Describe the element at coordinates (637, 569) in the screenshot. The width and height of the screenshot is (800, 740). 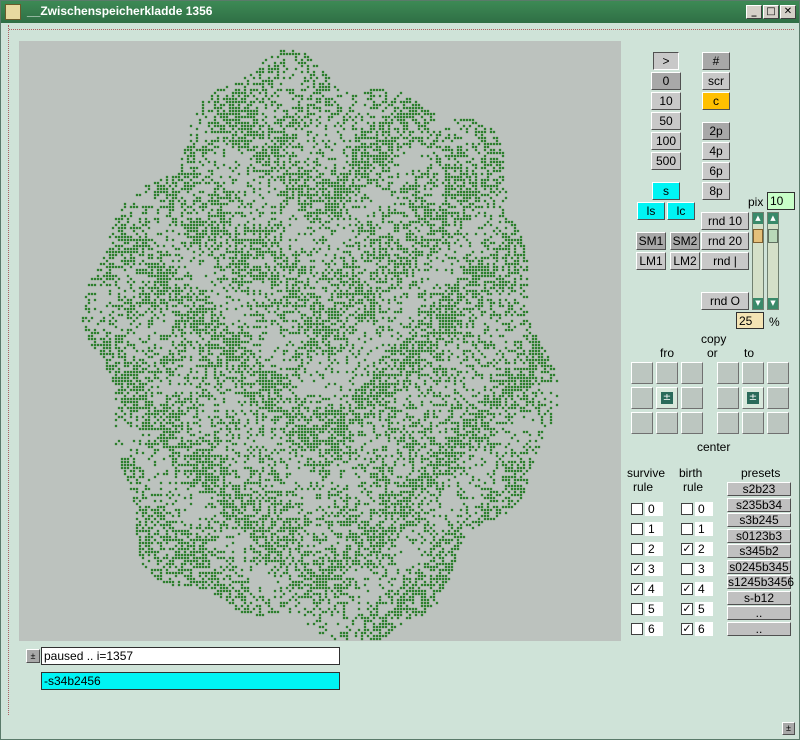
I see `survive-checkbox-3: ✓` at that location.